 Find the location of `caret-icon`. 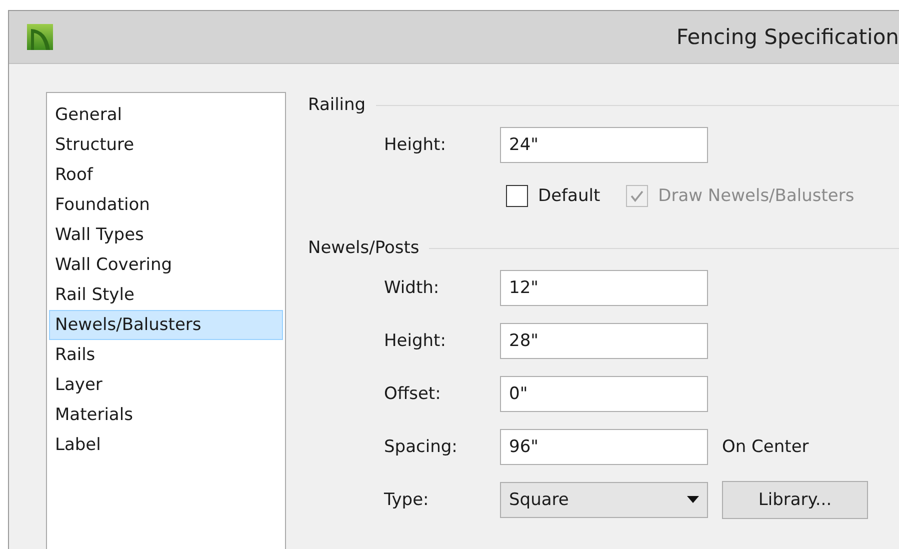

caret-icon is located at coordinates (693, 500).